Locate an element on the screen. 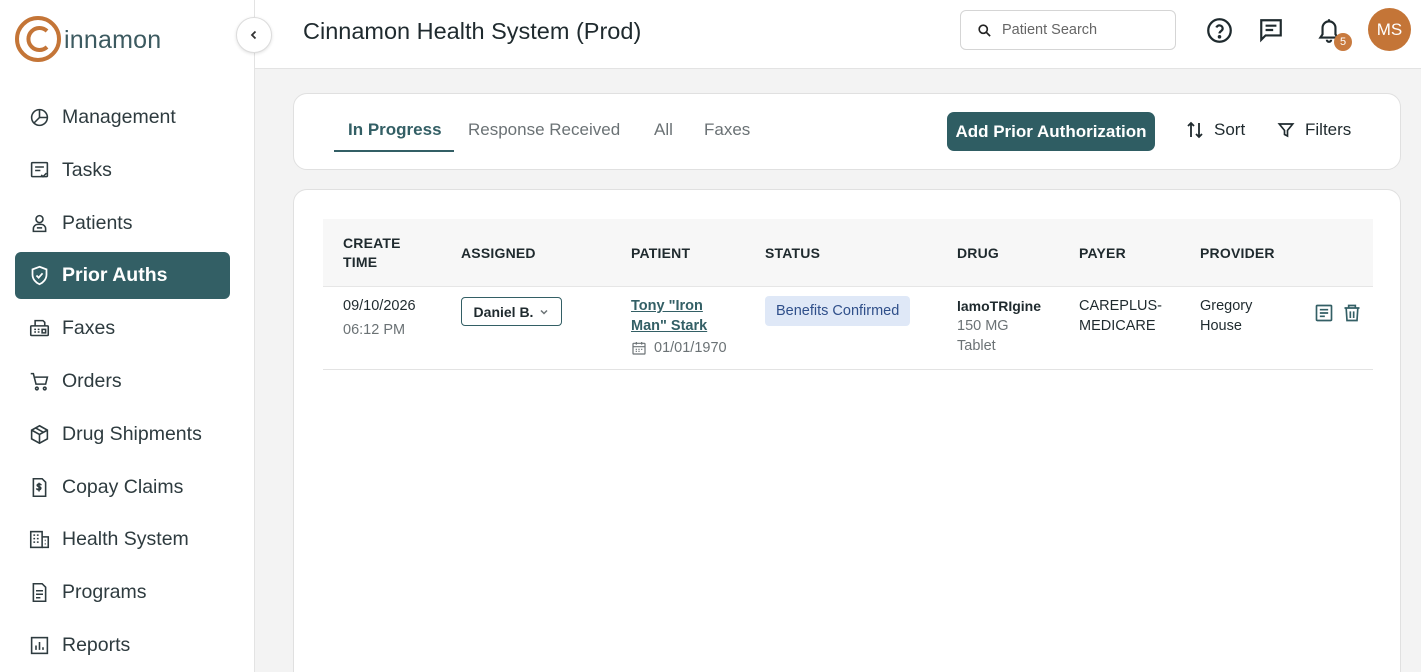  view-details-button is located at coordinates (1324, 313).